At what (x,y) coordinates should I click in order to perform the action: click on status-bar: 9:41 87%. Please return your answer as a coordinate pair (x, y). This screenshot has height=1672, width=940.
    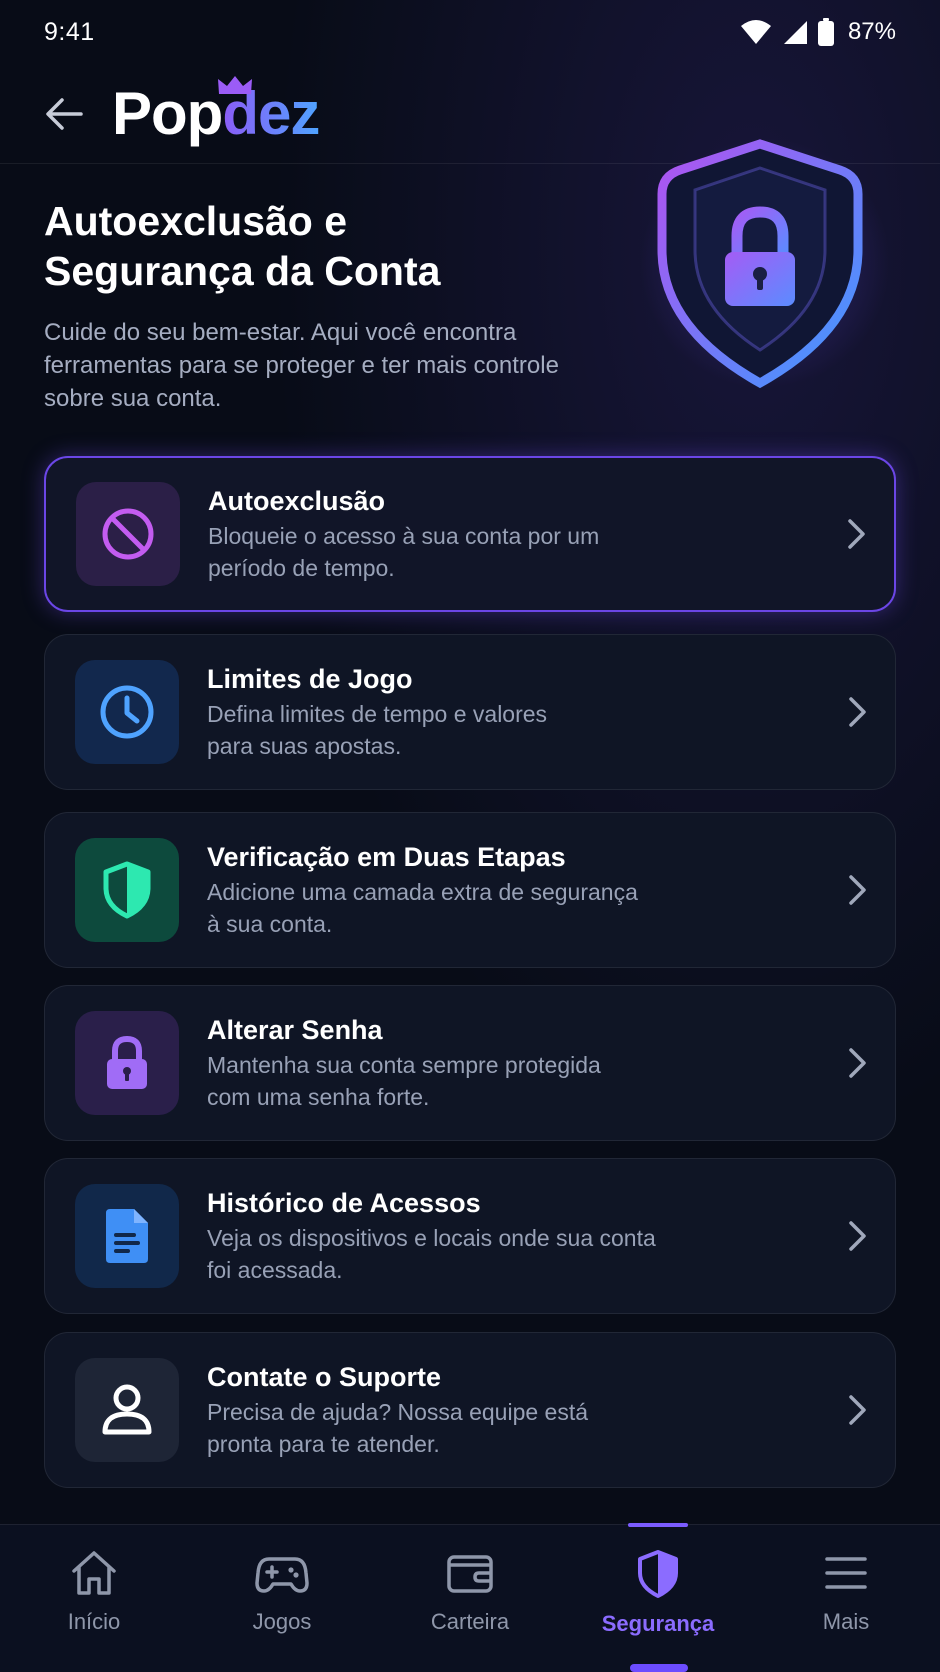
    Looking at the image, I should click on (470, 32).